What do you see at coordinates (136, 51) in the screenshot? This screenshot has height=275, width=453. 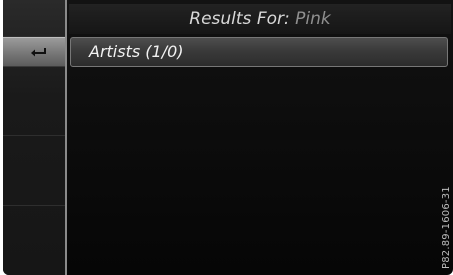 I see `list-item-label: Artists (1/0)` at bounding box center [136, 51].